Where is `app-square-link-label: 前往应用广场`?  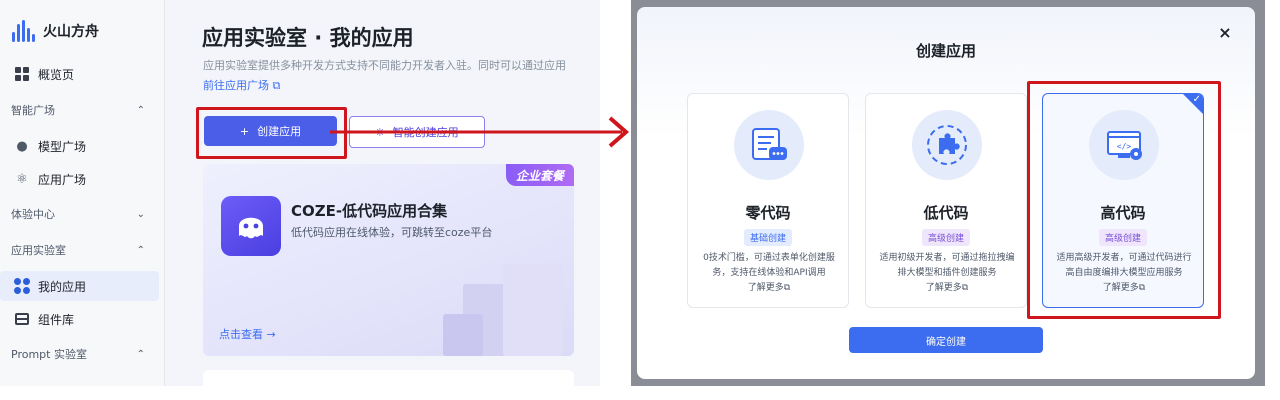 app-square-link-label: 前往应用广场 is located at coordinates (236, 85).